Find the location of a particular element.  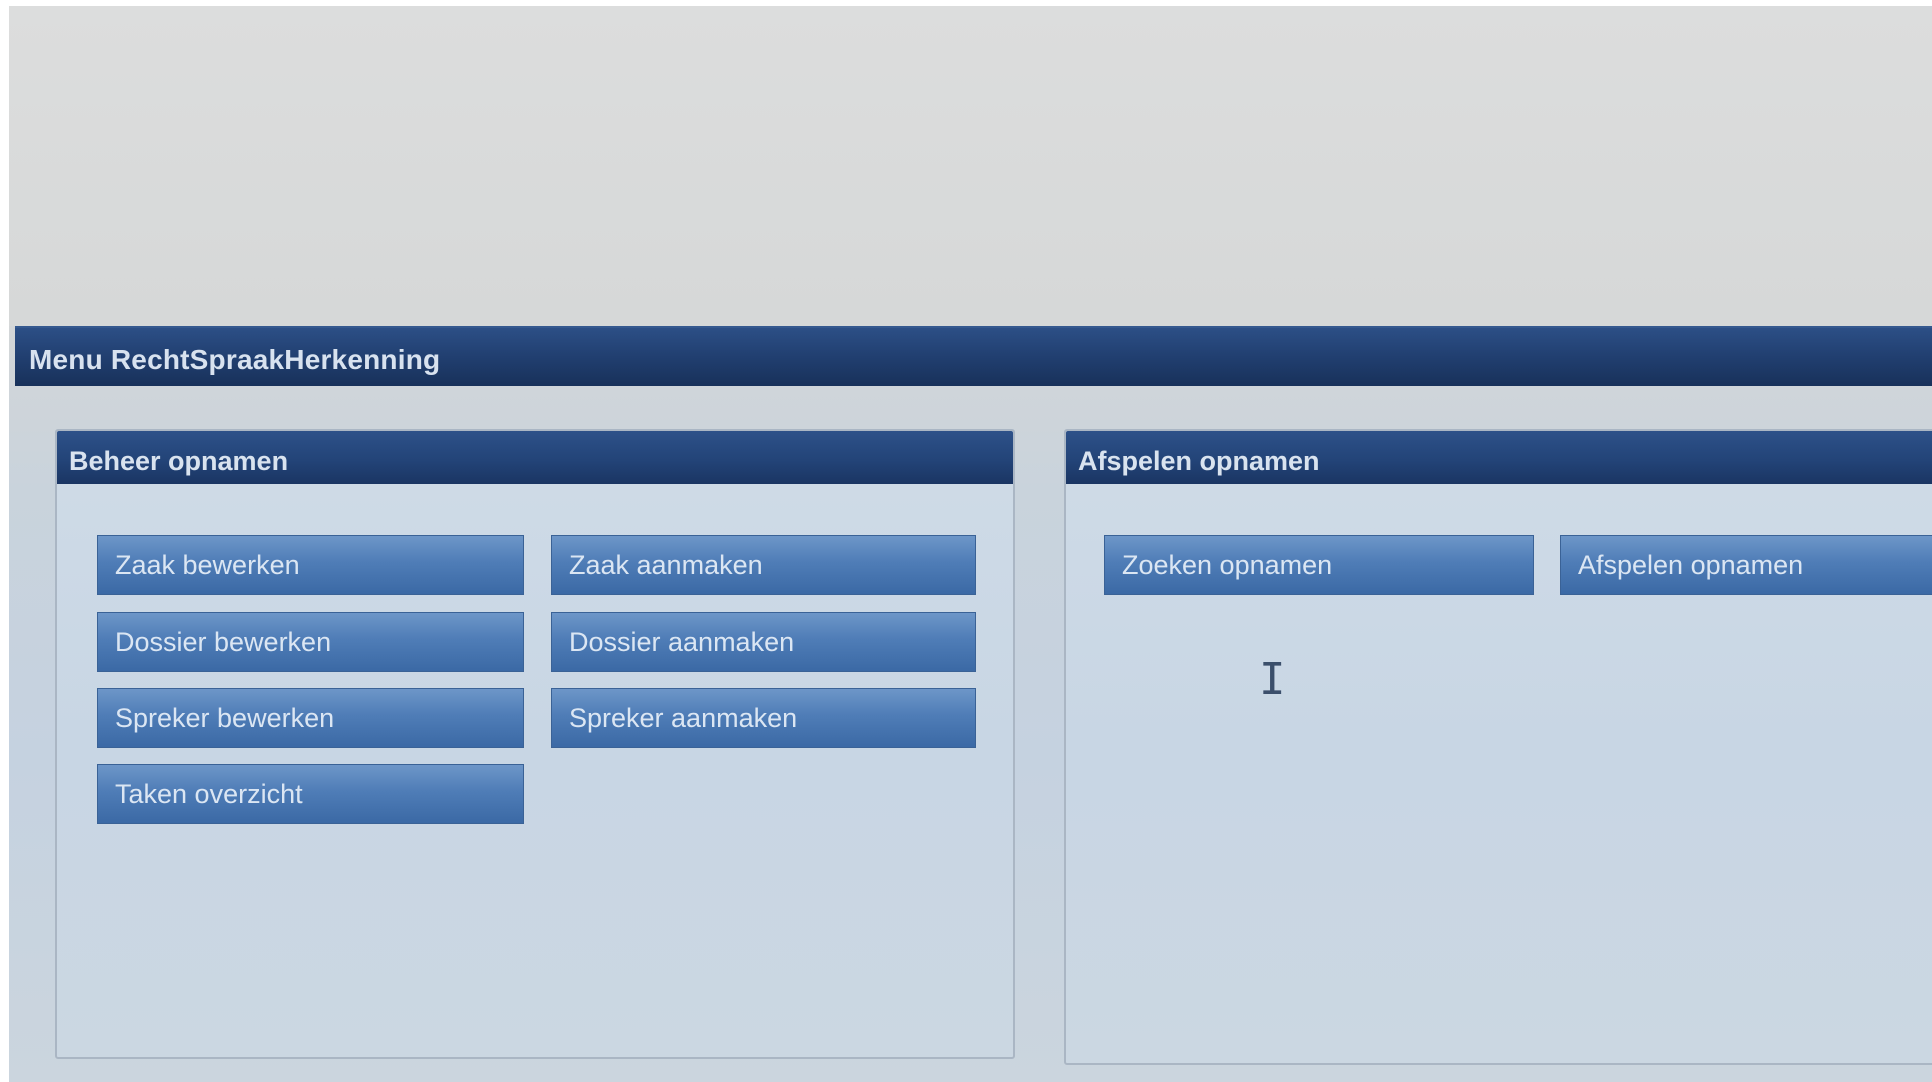

zoeken-opnamen-button: Zoeken opnamen is located at coordinates (1319, 565).